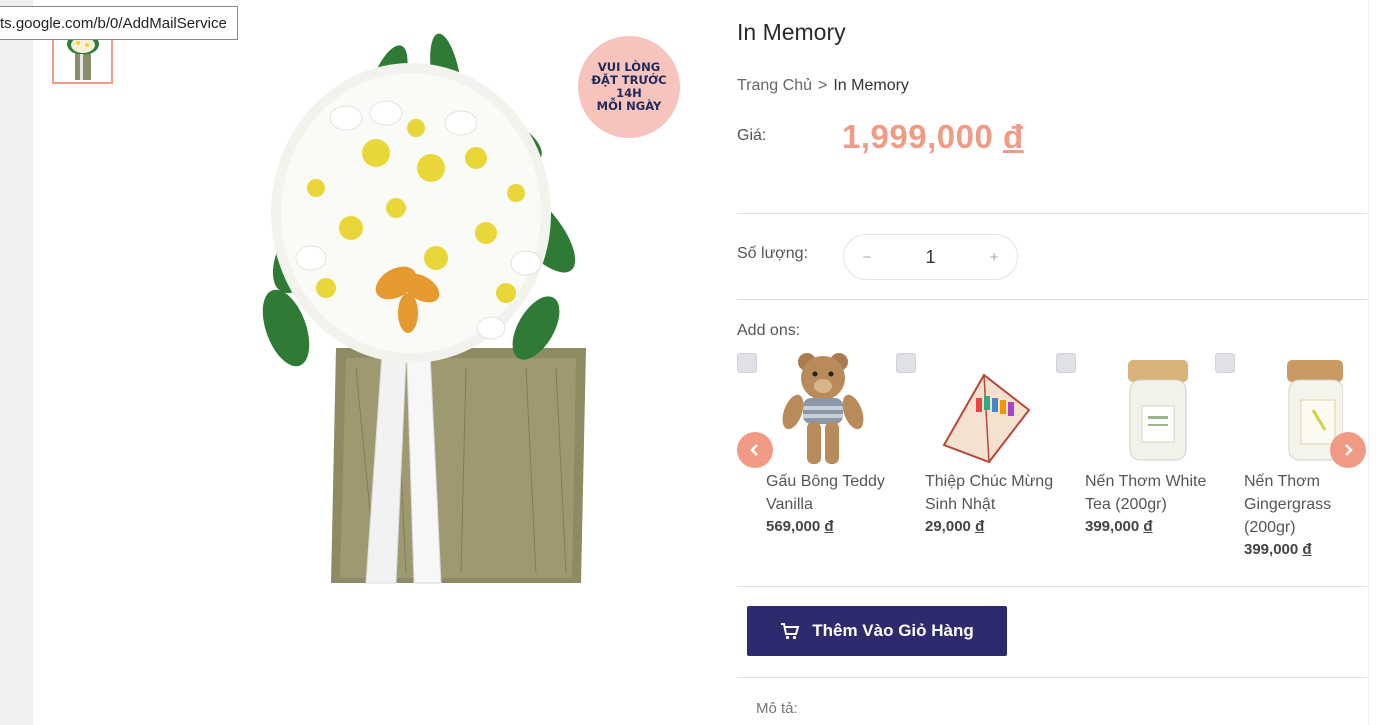 The image size is (1392, 725). I want to click on quantity-value: 1, so click(930, 257).